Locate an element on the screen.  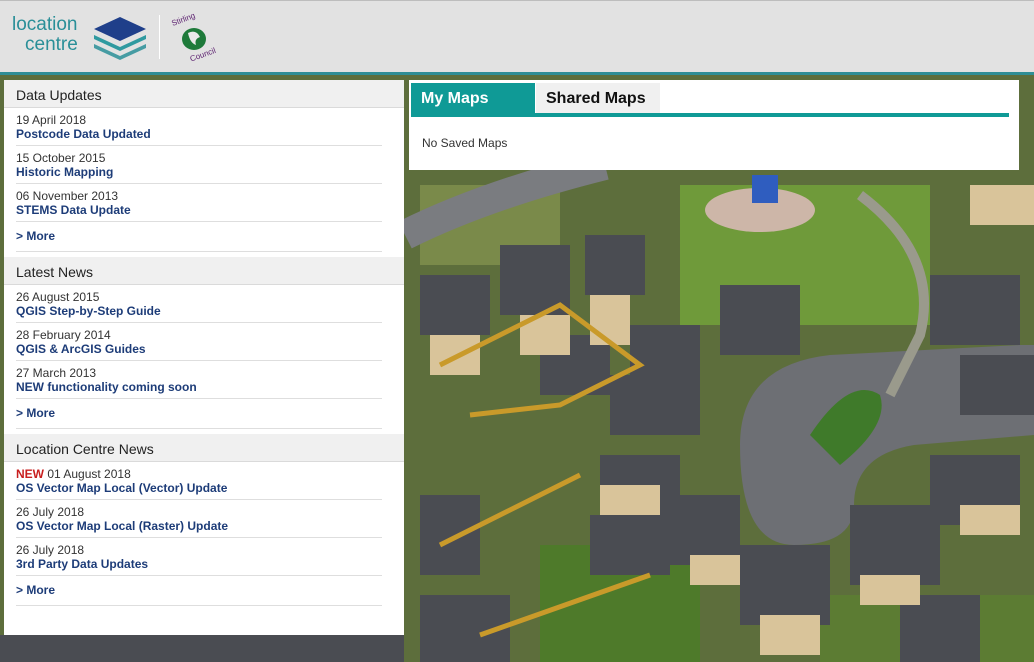
item-link: QGIS & ArcGIS Guides is located at coordinates (199, 349).